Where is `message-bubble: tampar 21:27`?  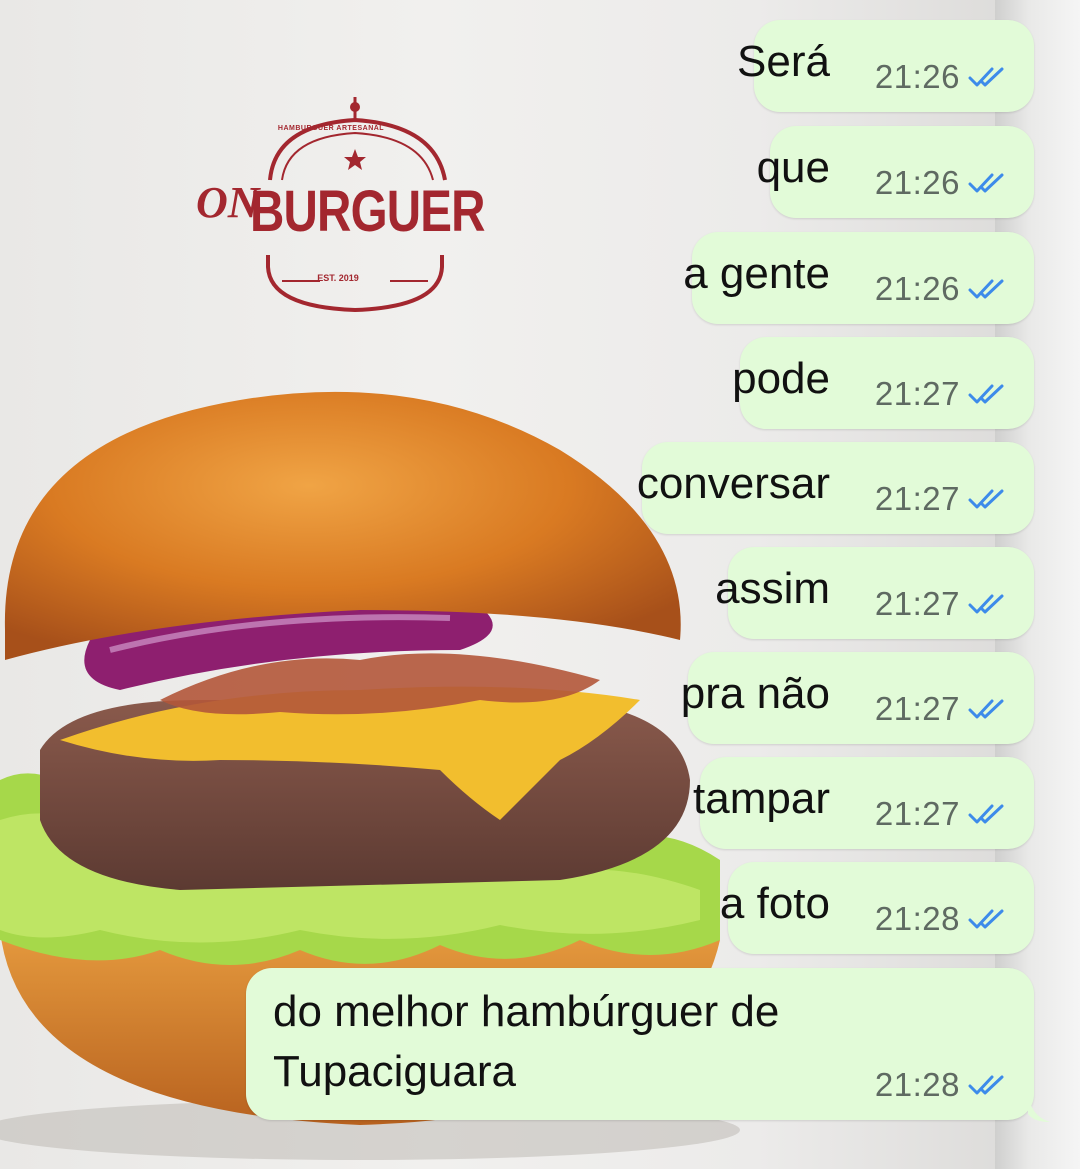
message-bubble: tampar 21:27 is located at coordinates (863, 803).